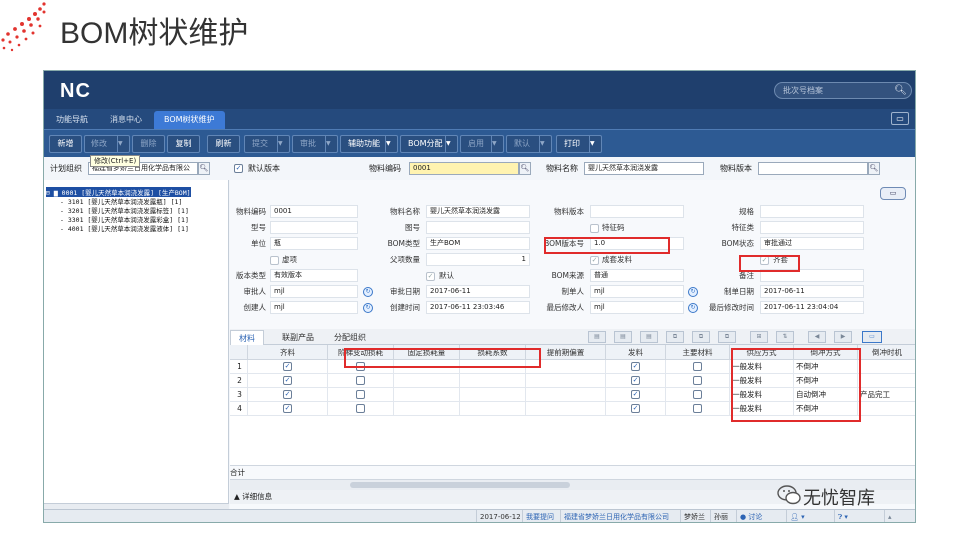 This screenshot has width=960, height=540. I want to click on assist-function-button: 辅助功能 ▼, so click(369, 144).